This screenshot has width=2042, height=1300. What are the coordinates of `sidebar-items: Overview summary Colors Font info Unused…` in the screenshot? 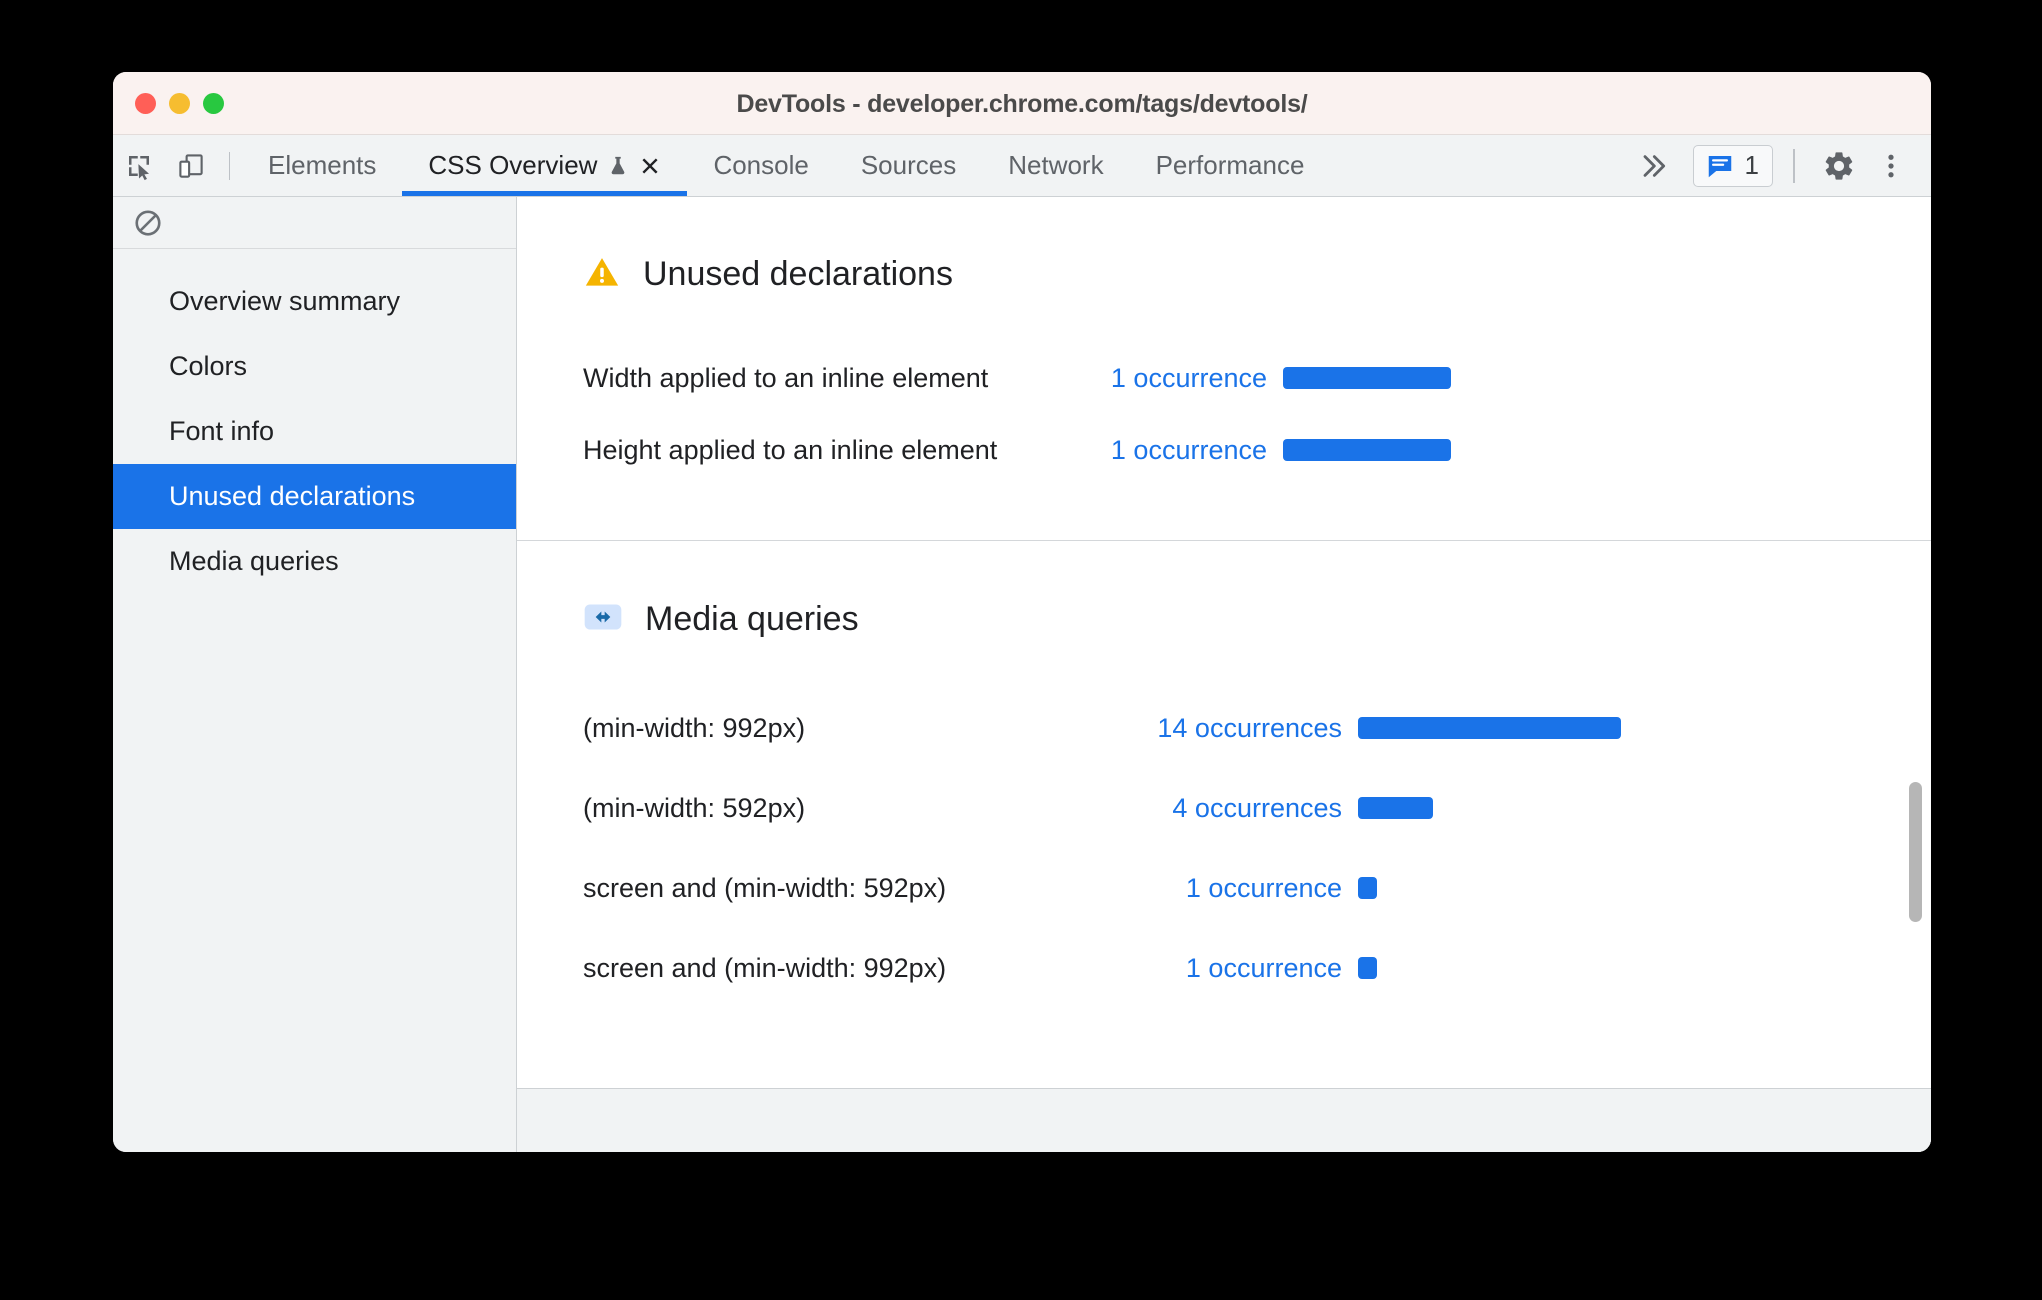 It's located at (314, 421).